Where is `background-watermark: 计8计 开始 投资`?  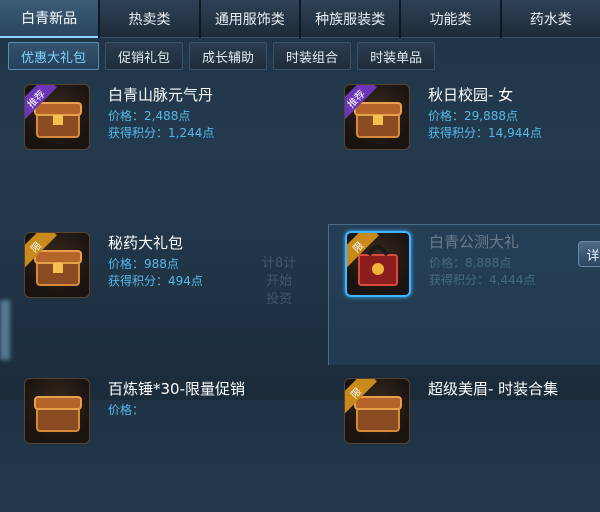
background-watermark: 计8计 开始 投资 is located at coordinates (279, 282).